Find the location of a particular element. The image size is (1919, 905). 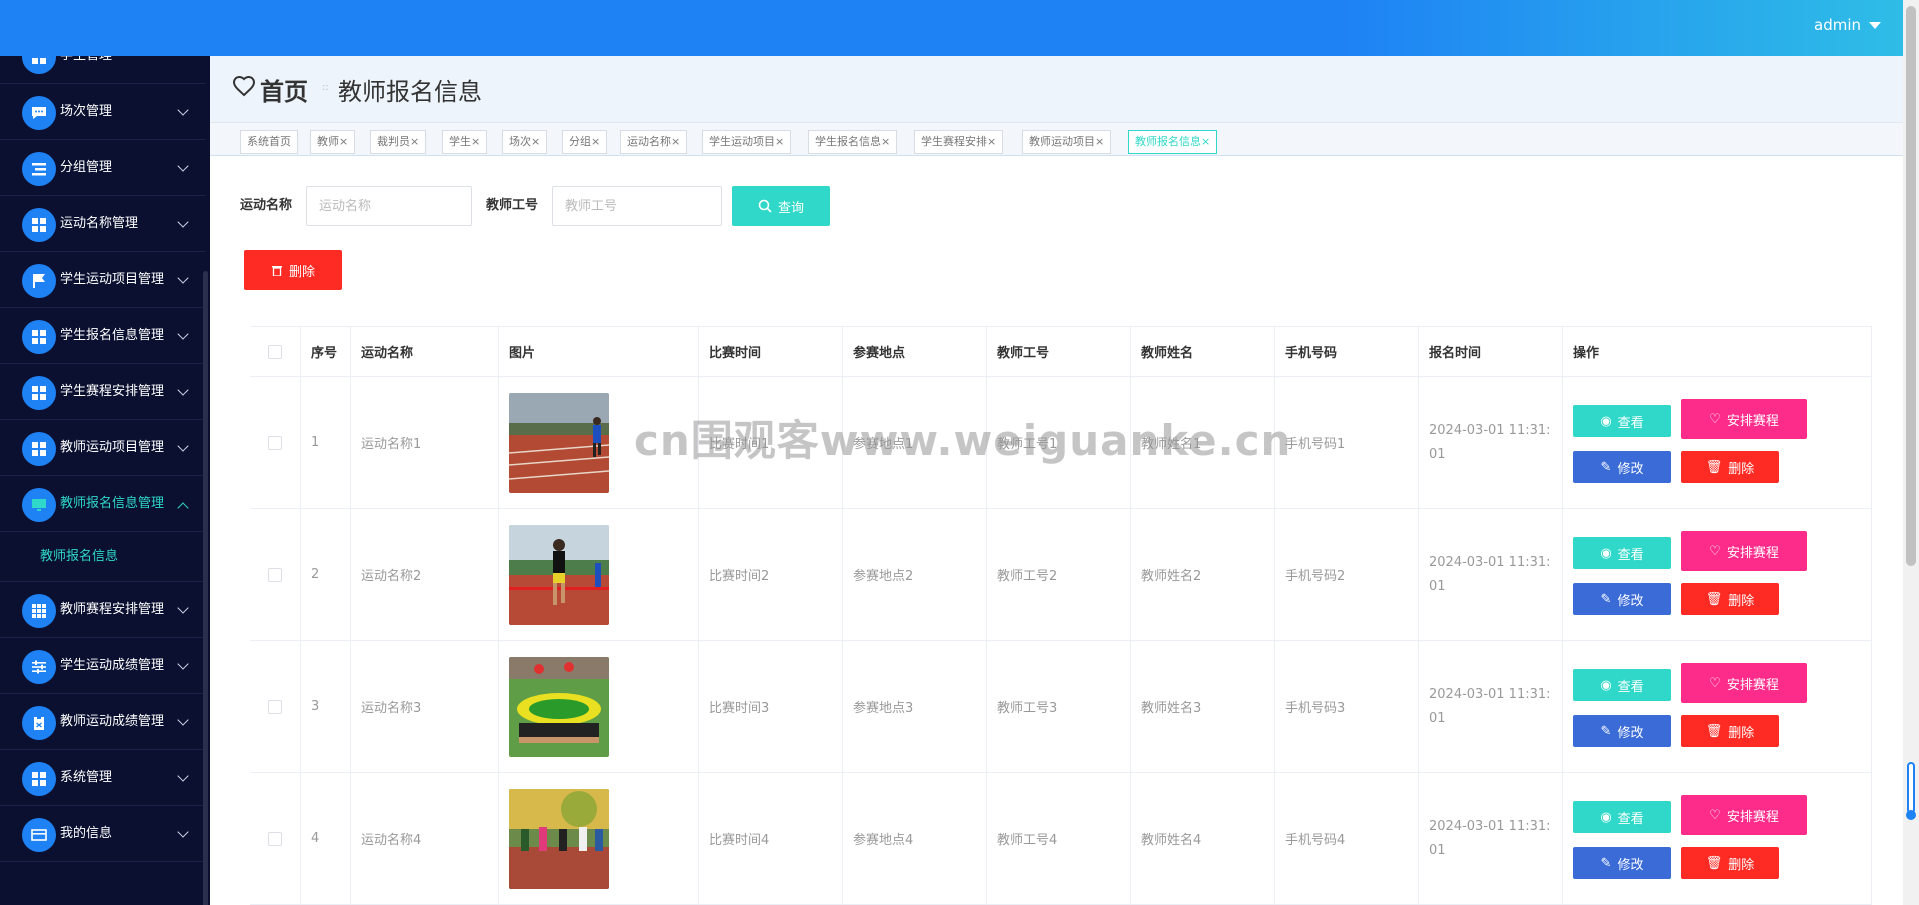

user-menu: admin is located at coordinates (1847, 25).